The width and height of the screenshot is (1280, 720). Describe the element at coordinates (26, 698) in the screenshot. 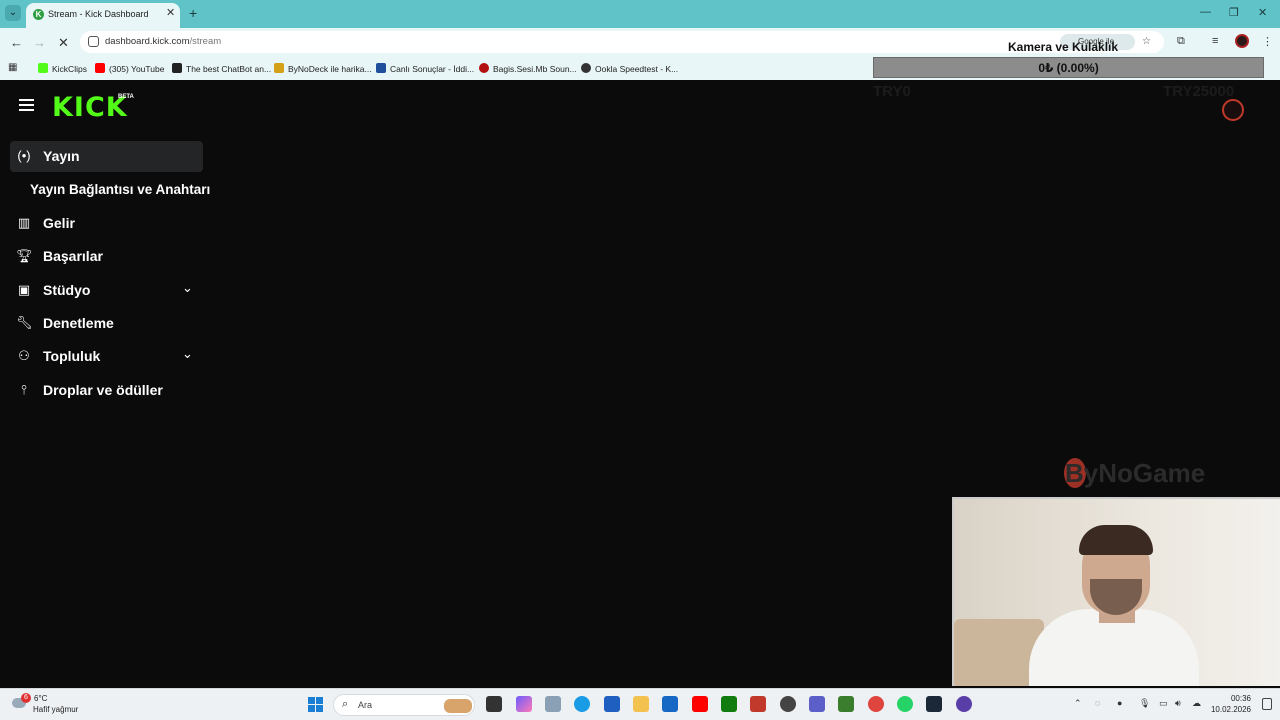

I see `weather-badge: 6` at that location.